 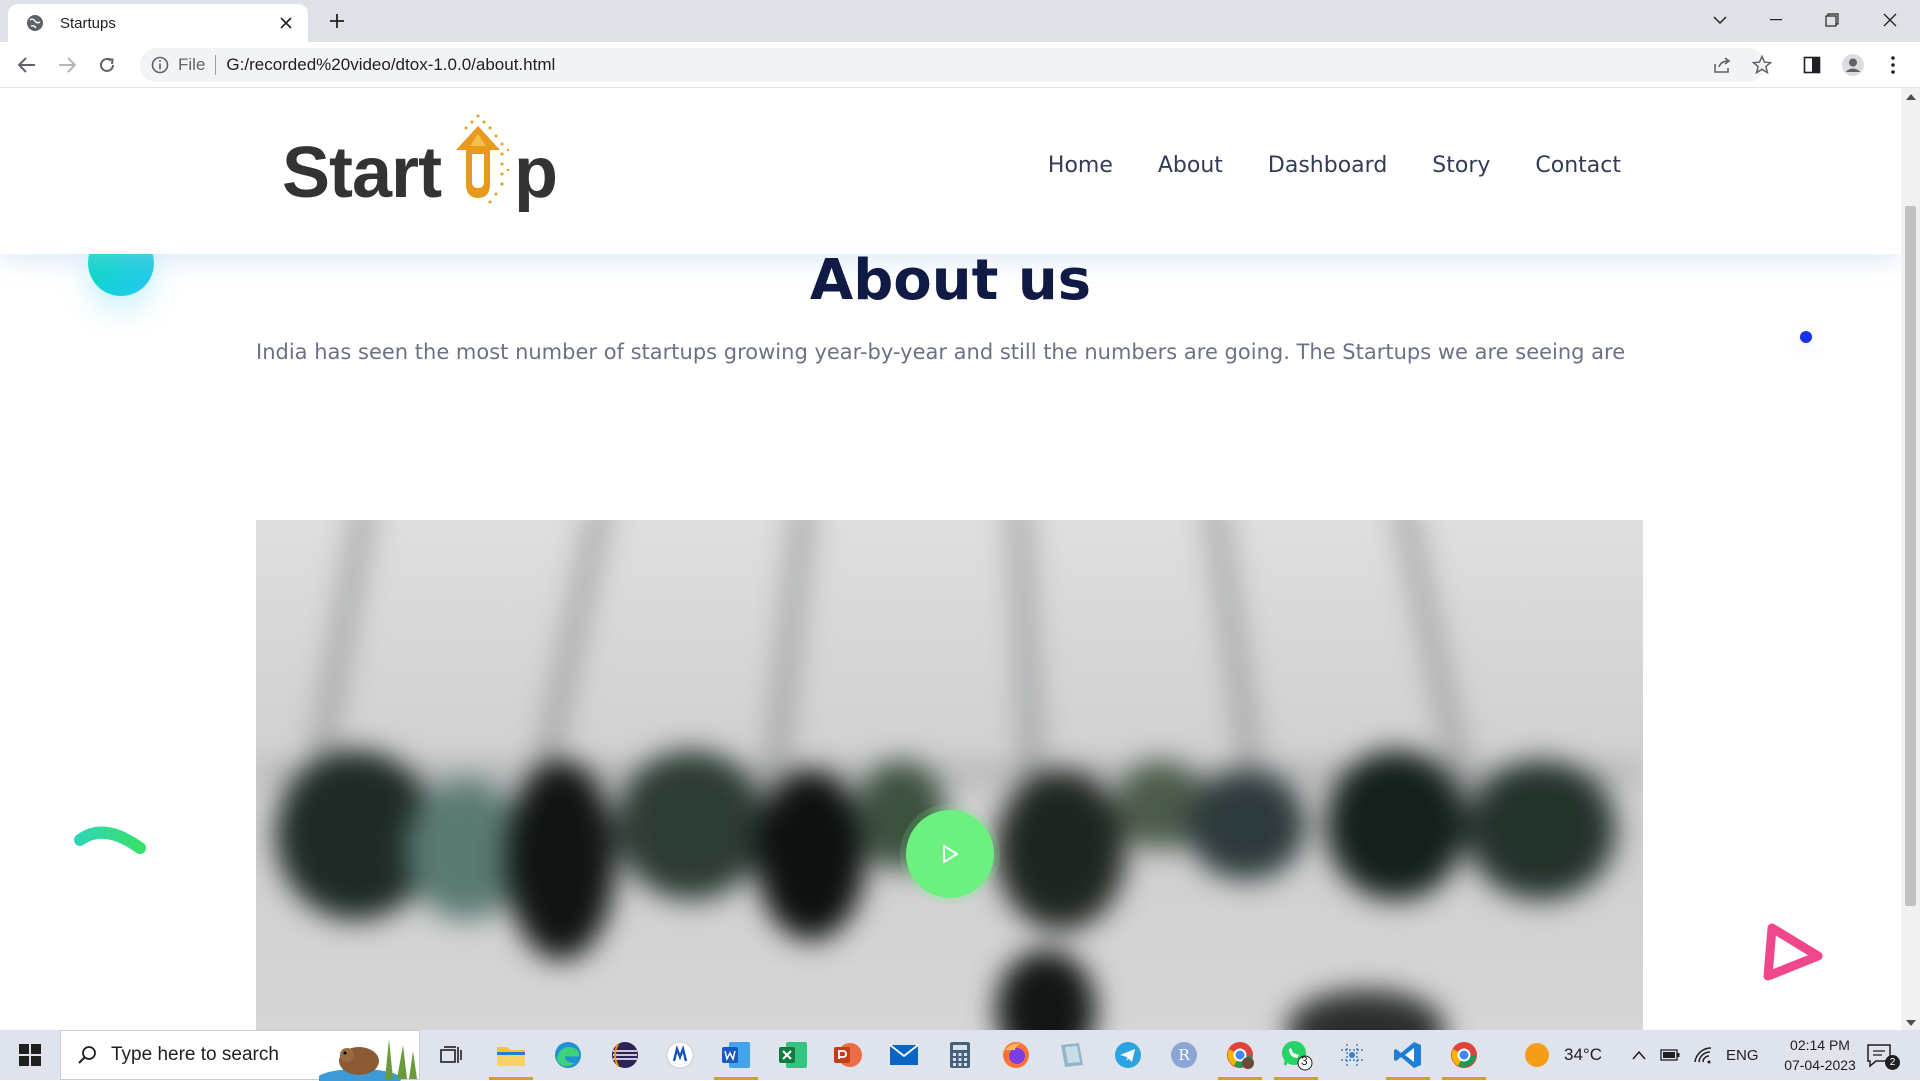 What do you see at coordinates (67, 65) in the screenshot?
I see `forward-button` at bounding box center [67, 65].